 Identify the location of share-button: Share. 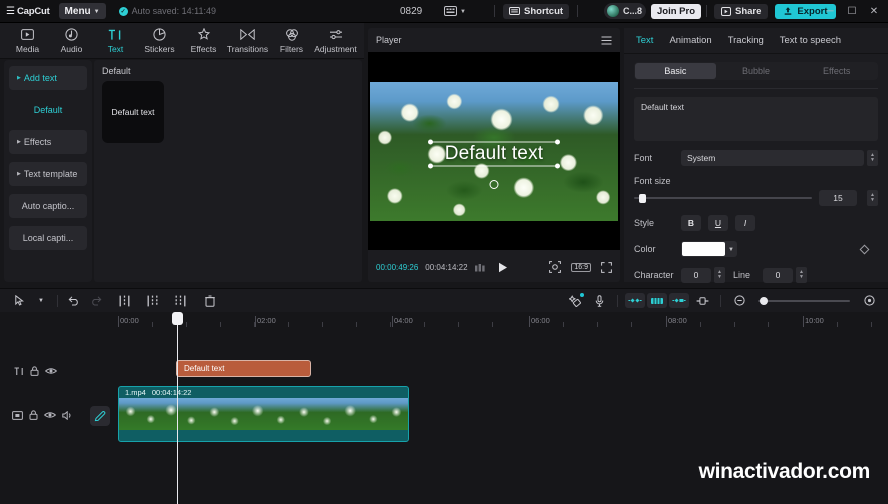
(741, 11).